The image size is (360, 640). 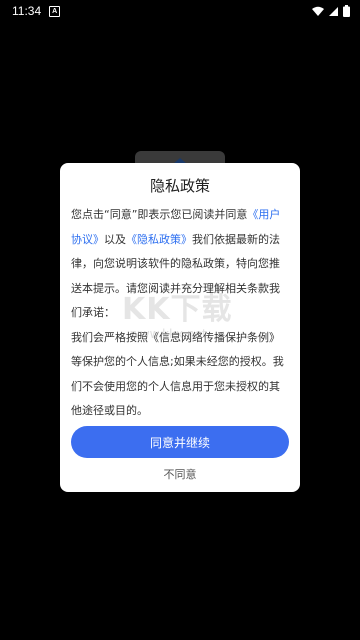 What do you see at coordinates (55, 11) in the screenshot?
I see `notification-a-icon: A` at bounding box center [55, 11].